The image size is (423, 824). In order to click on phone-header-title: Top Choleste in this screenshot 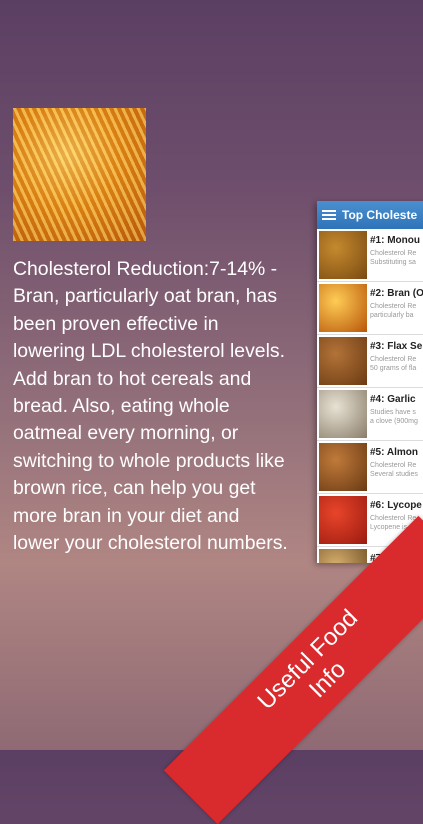, I will do `click(380, 215)`.